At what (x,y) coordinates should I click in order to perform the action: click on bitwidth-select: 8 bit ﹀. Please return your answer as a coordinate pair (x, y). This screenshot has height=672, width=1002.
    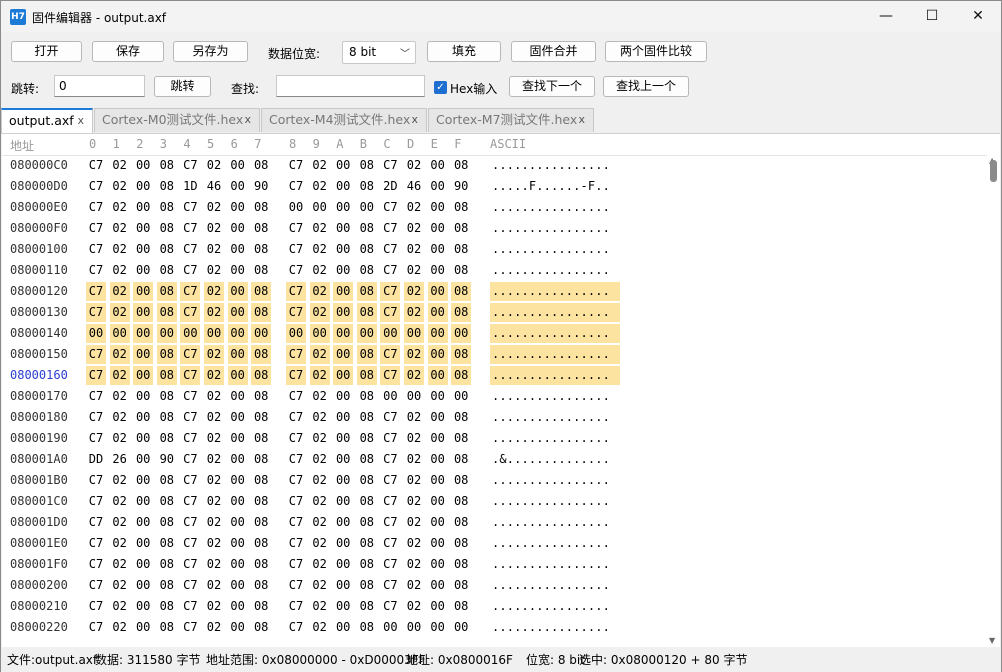
    Looking at the image, I should click on (379, 52).